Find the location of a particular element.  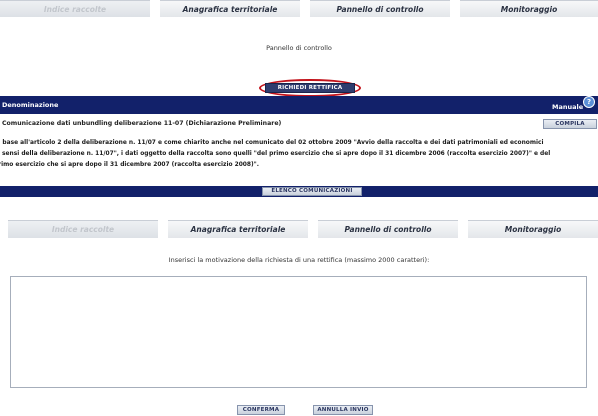

rectify-button: RICHIEDI RETTIFICA is located at coordinates (310, 88).